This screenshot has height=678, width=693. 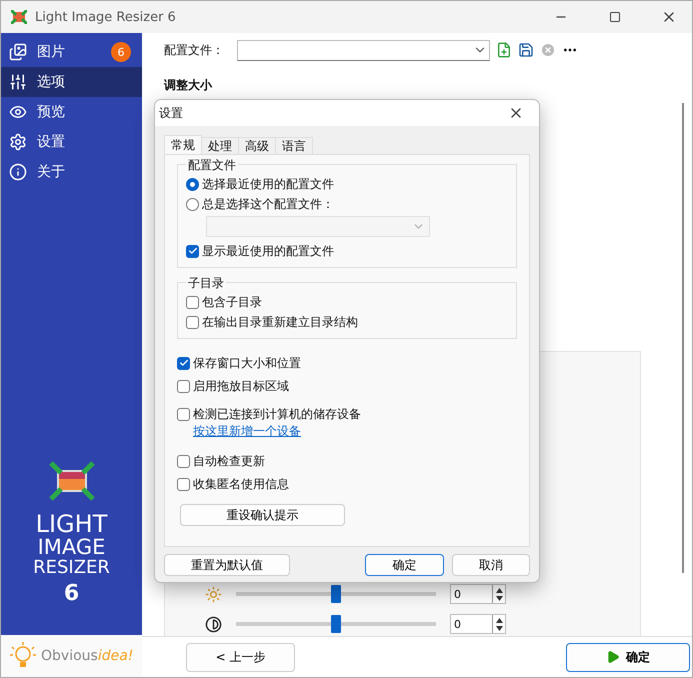 What do you see at coordinates (227, 565) in the screenshot?
I see `dialog-button: 重置为默认值` at bounding box center [227, 565].